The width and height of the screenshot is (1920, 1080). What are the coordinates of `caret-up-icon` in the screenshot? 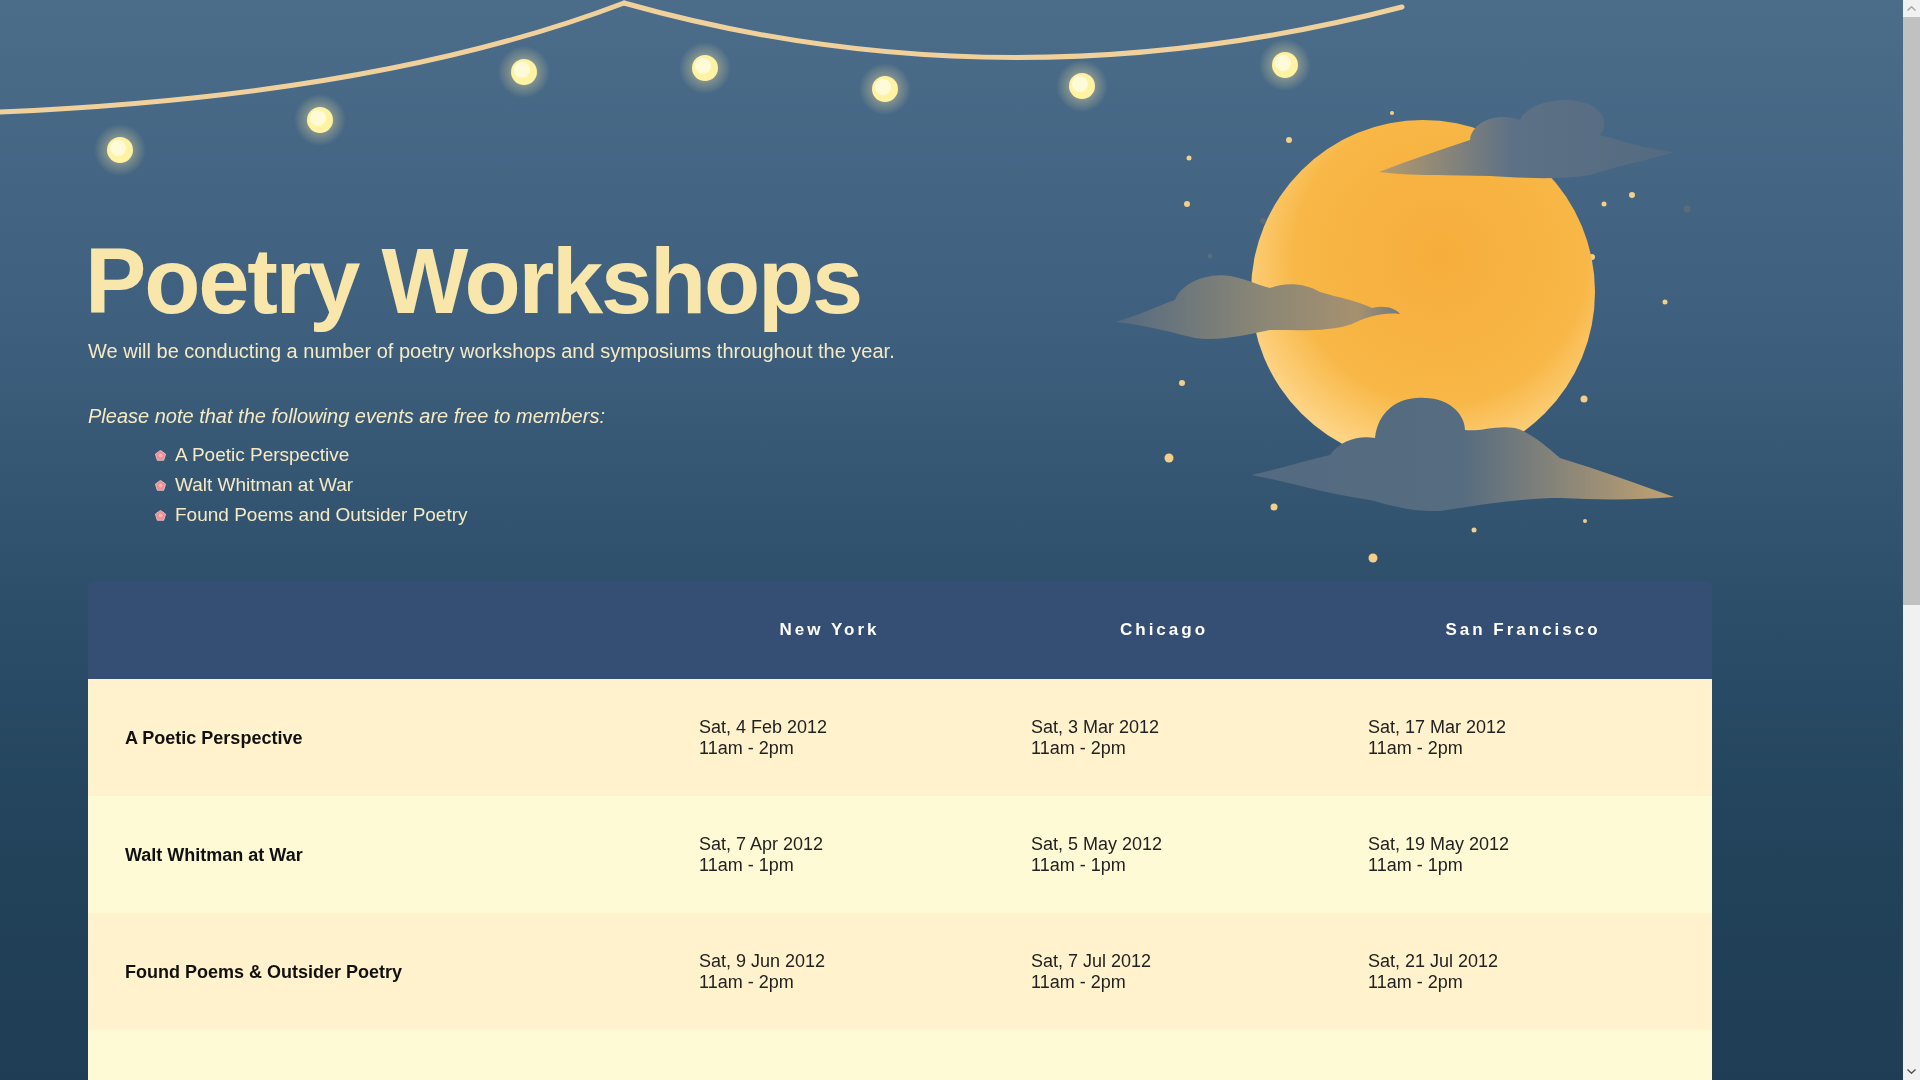 It's located at (1911, 8).